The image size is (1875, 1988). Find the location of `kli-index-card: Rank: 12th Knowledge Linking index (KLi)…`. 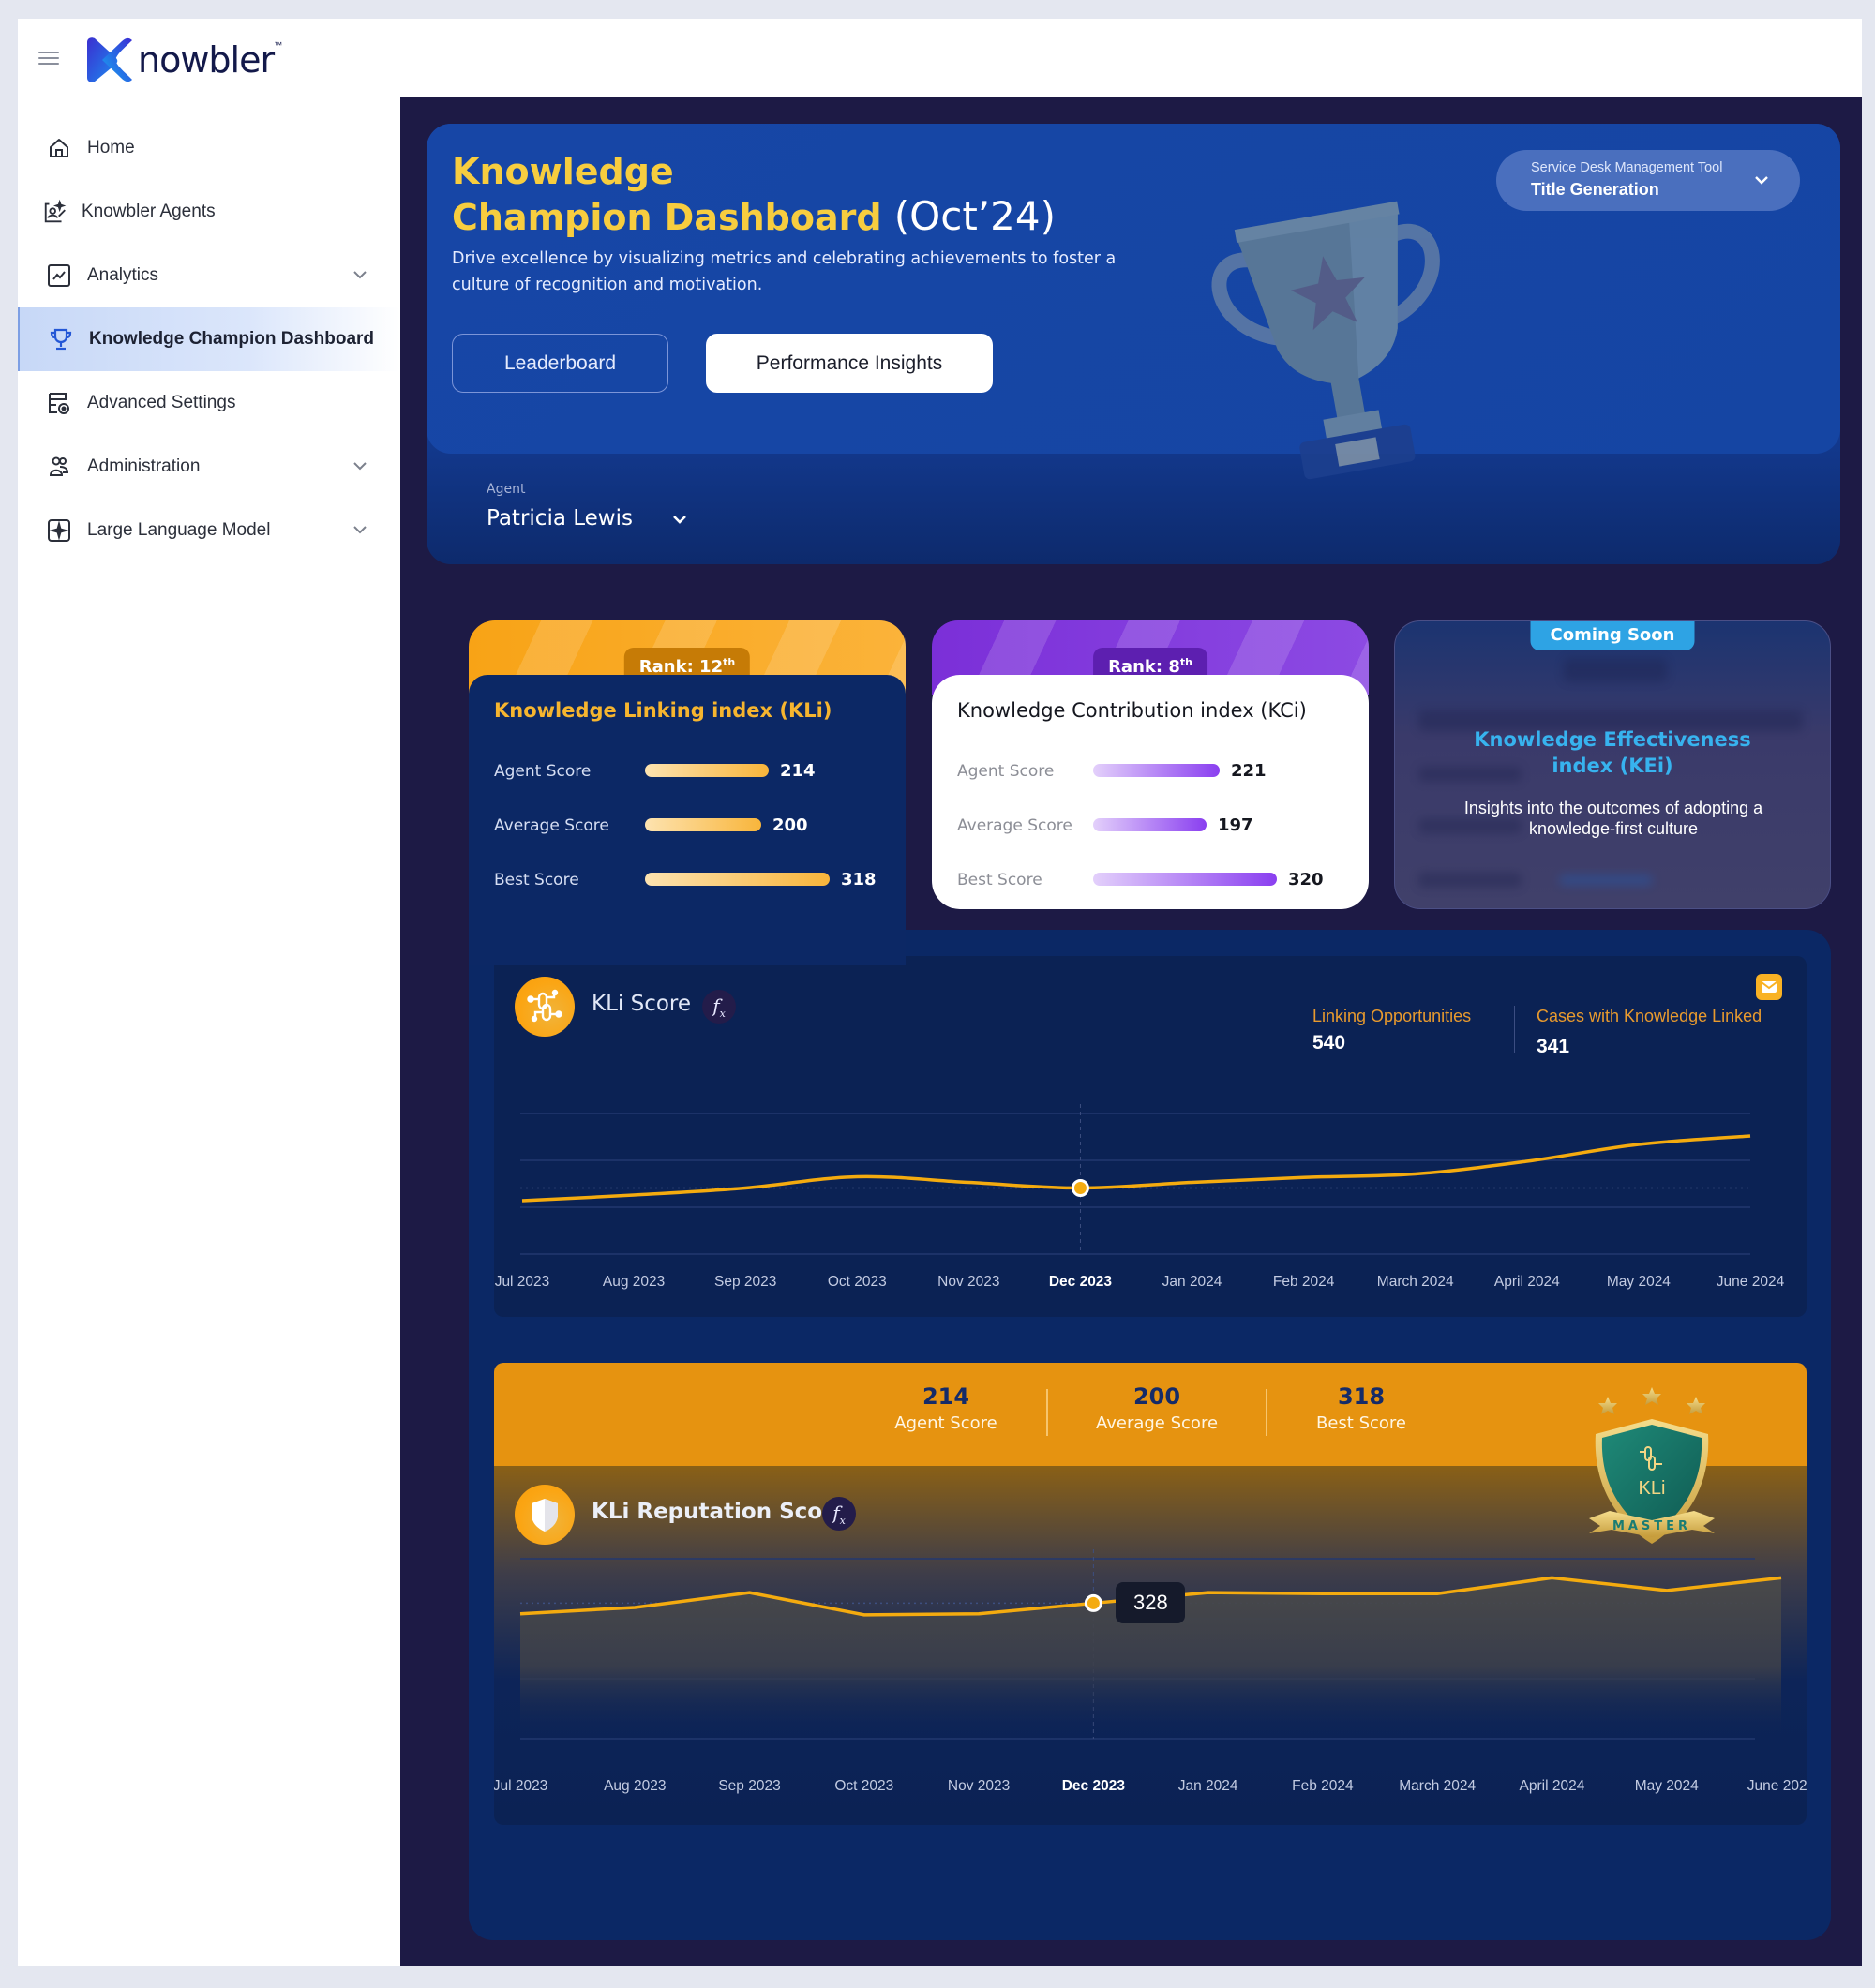

kli-index-card: Rank: 12th Knowledge Linking index (KLi)… is located at coordinates (687, 792).